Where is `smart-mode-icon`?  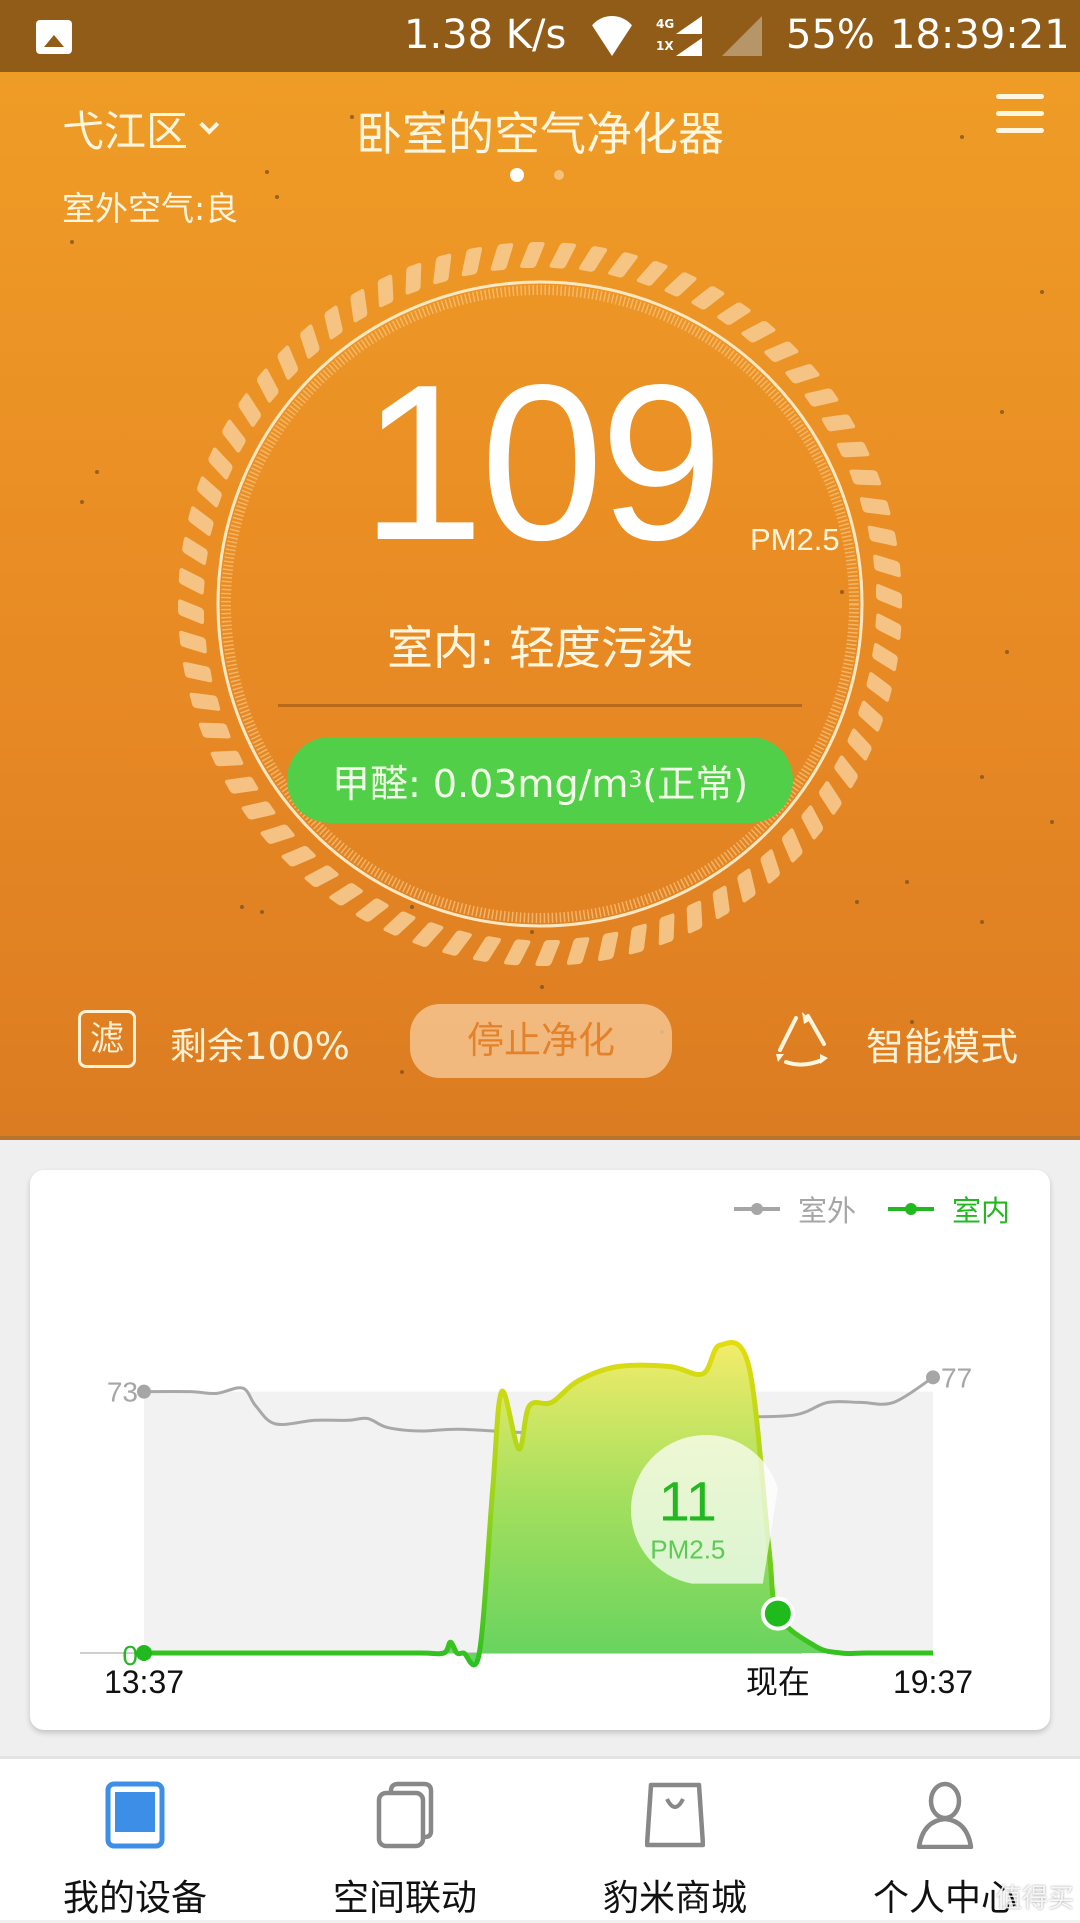 smart-mode-icon is located at coordinates (803, 1041).